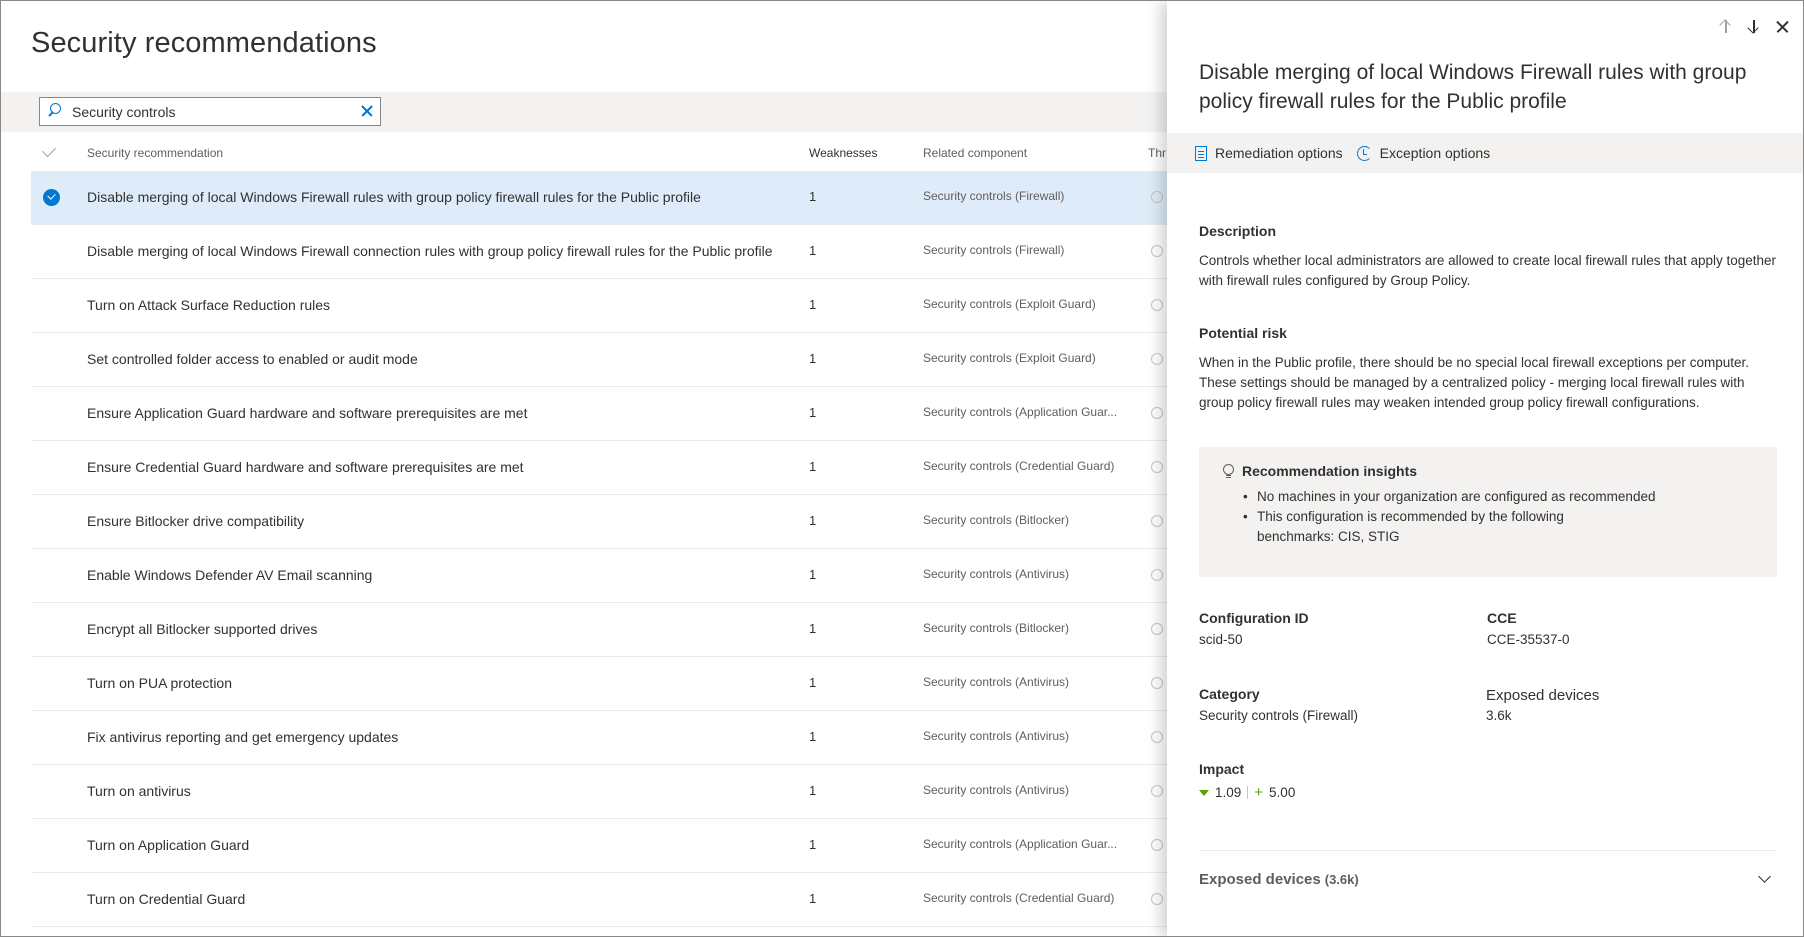 The image size is (1804, 937). Describe the element at coordinates (975, 153) in the screenshot. I see `col-header-component: Related component` at that location.